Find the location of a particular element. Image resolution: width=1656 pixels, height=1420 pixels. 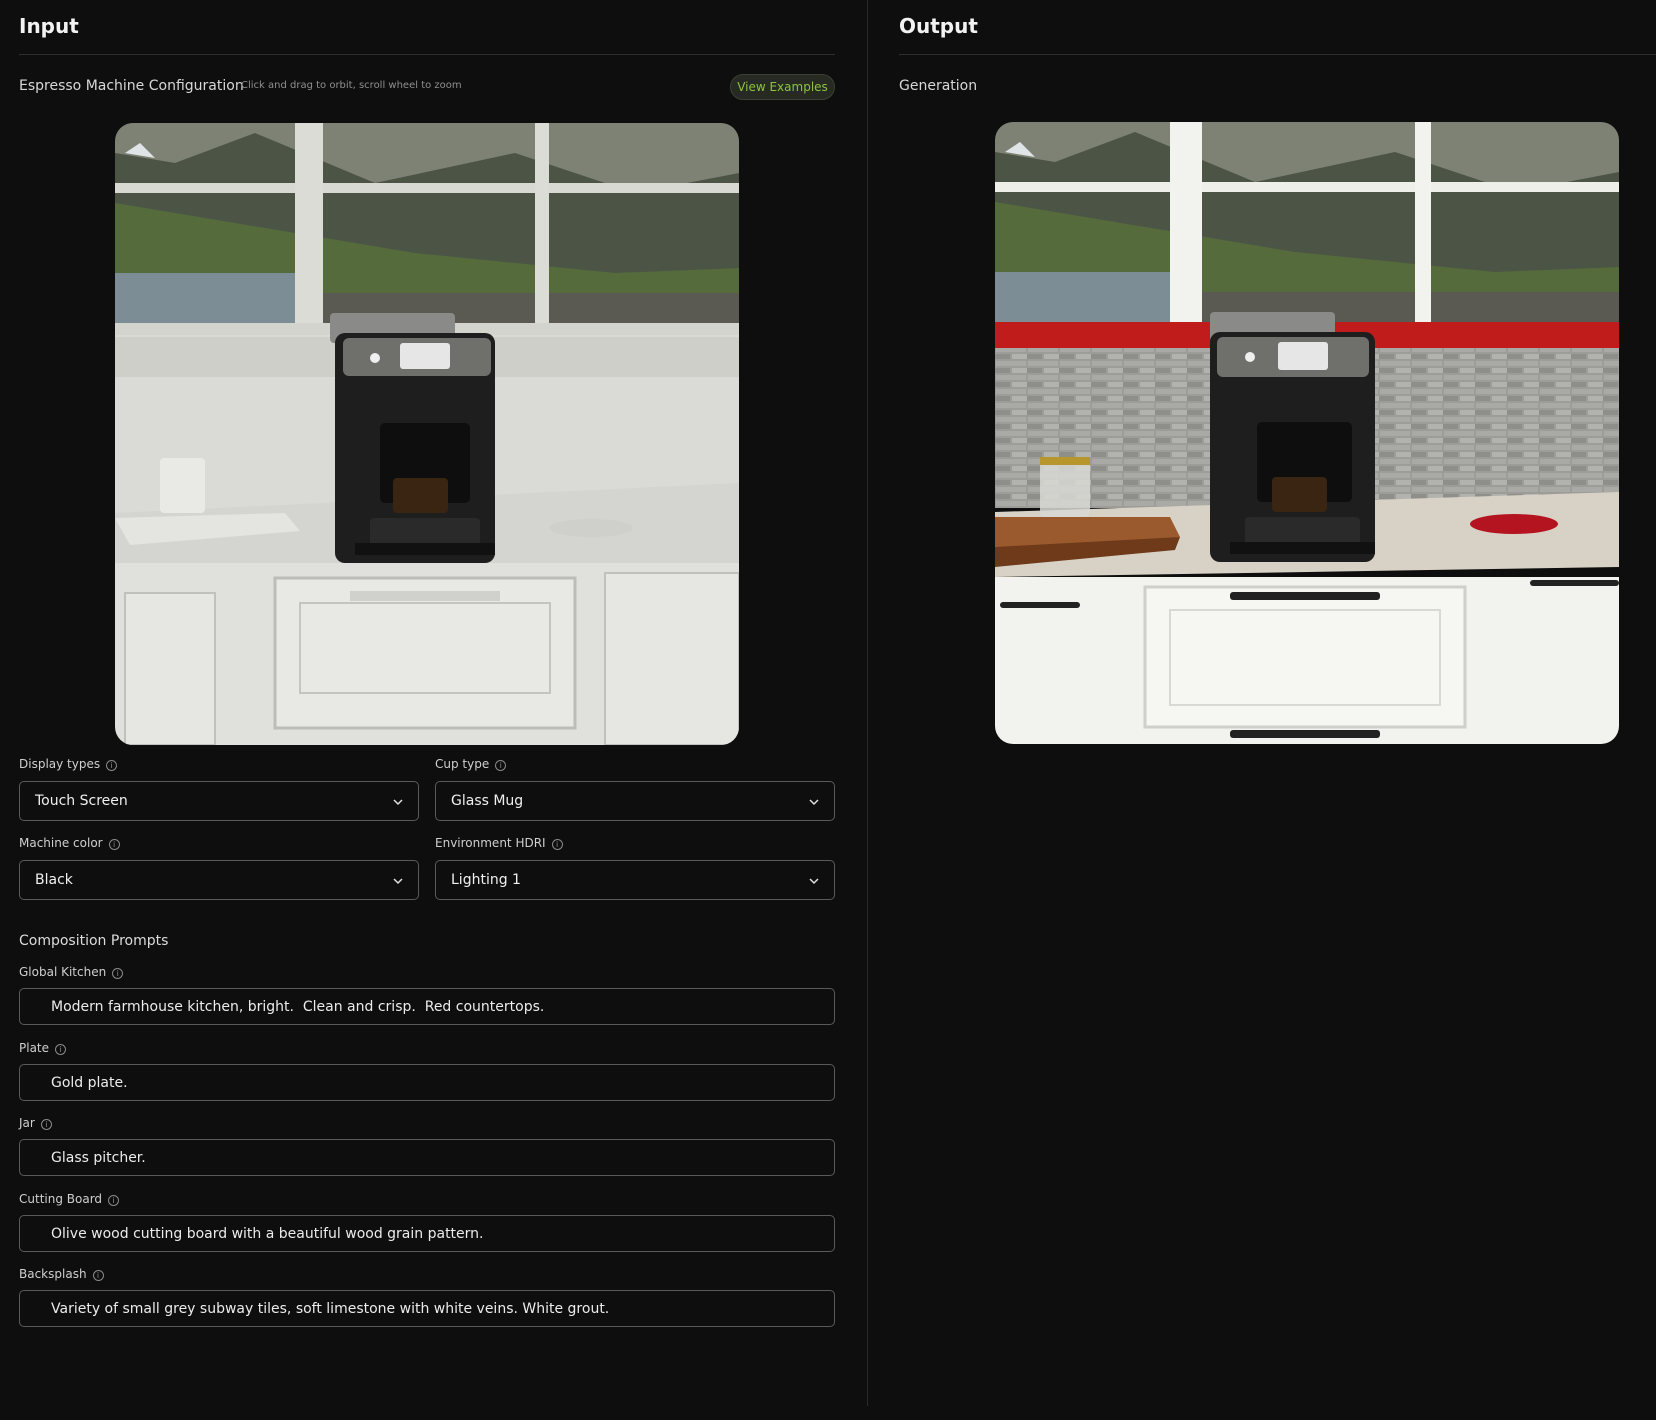

backsplash-label: Backsplash i is located at coordinates (61, 1274).